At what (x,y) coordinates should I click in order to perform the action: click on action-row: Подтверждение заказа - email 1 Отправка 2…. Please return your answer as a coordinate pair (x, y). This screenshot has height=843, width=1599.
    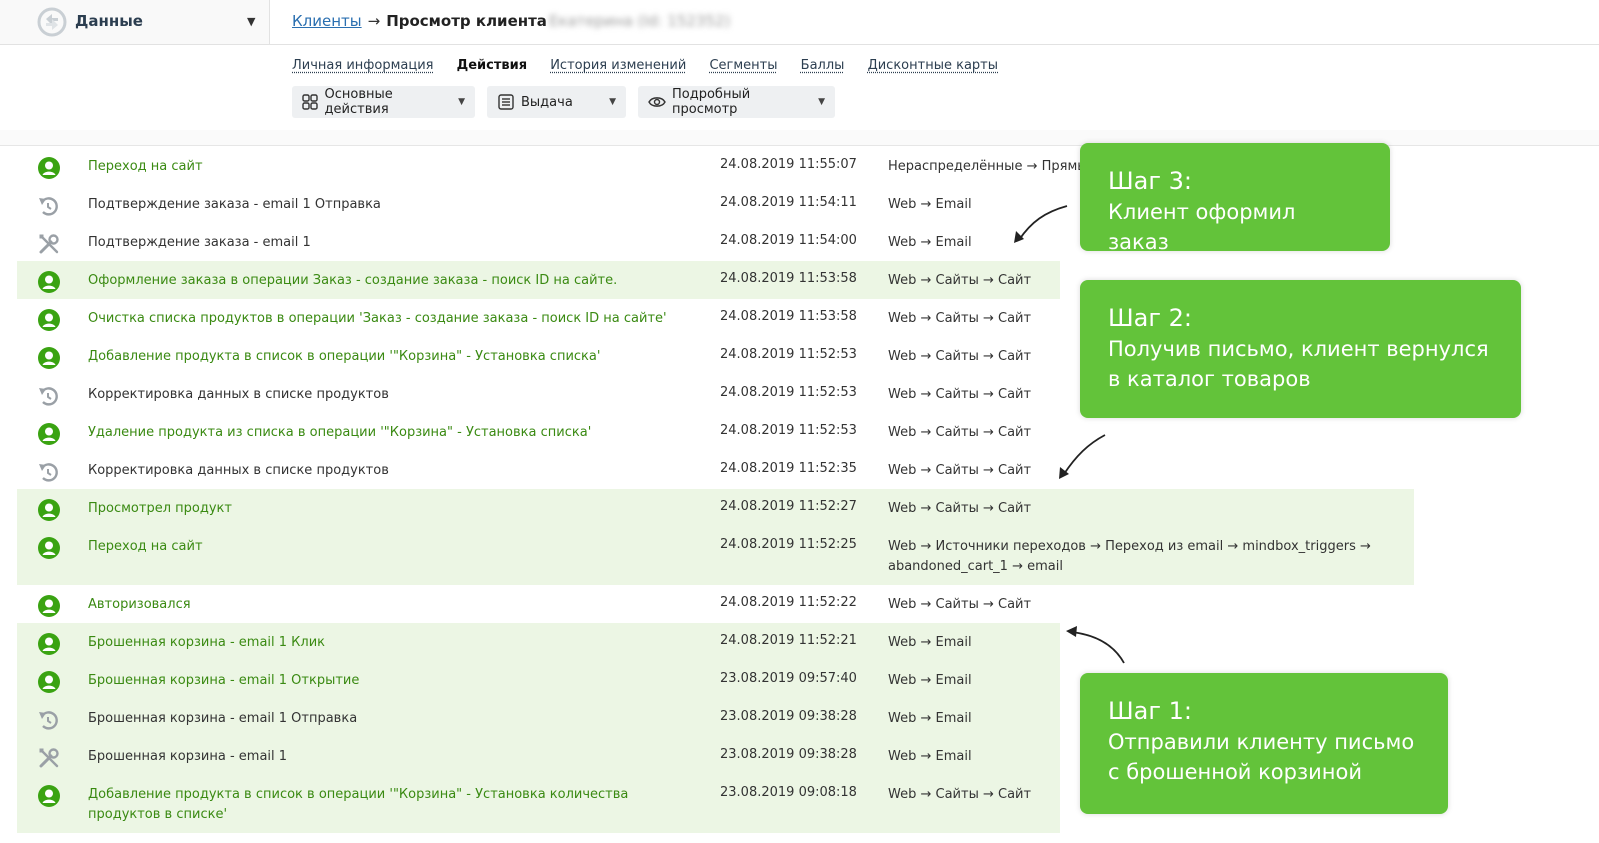
    Looking at the image, I should click on (538, 204).